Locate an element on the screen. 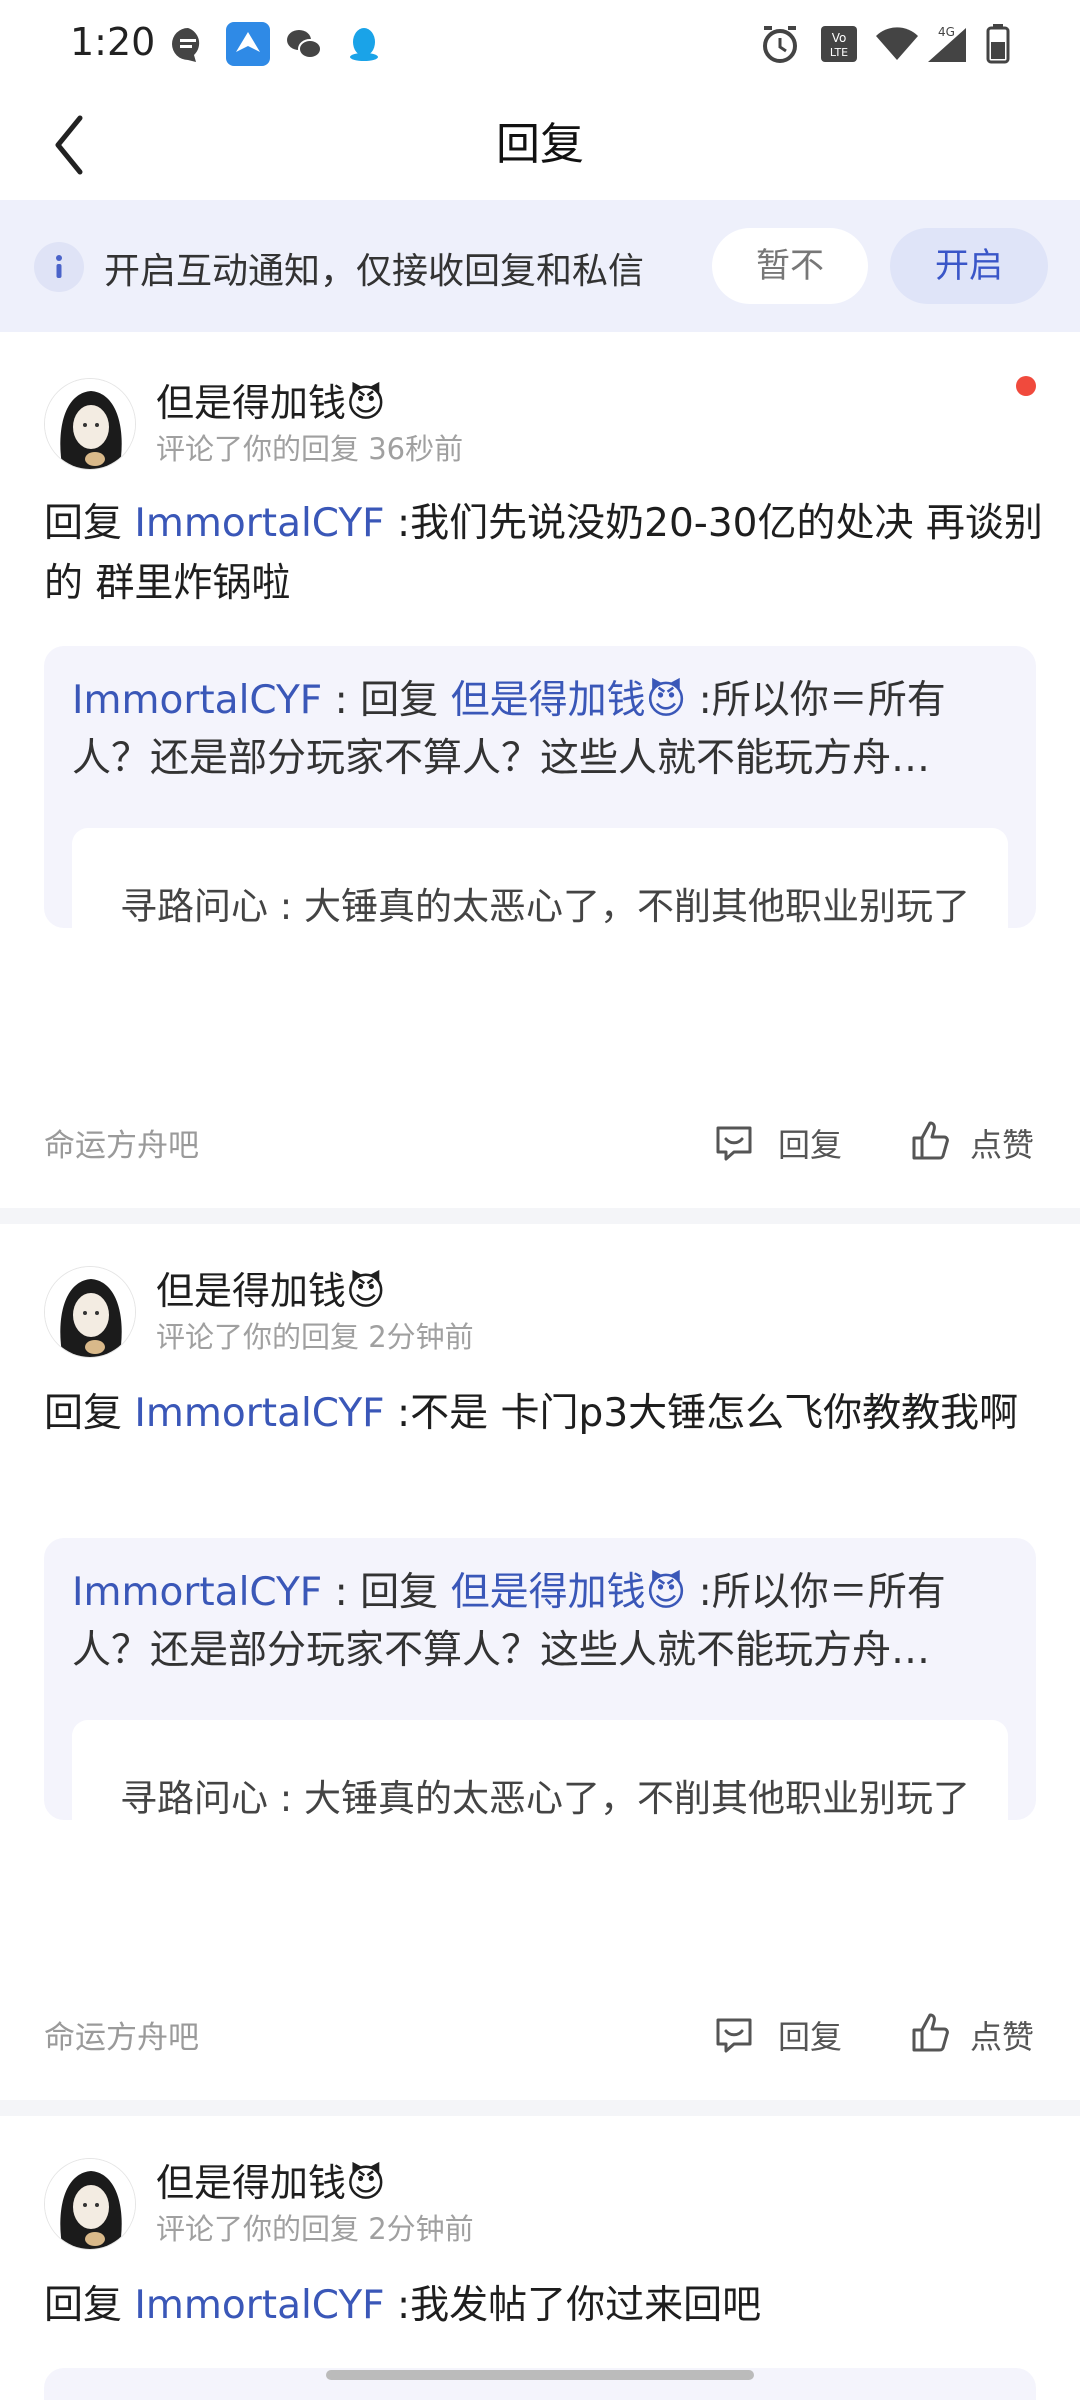 Image resolution: width=1080 pixels, height=2400 pixels. network-label: 4G is located at coordinates (946, 32).